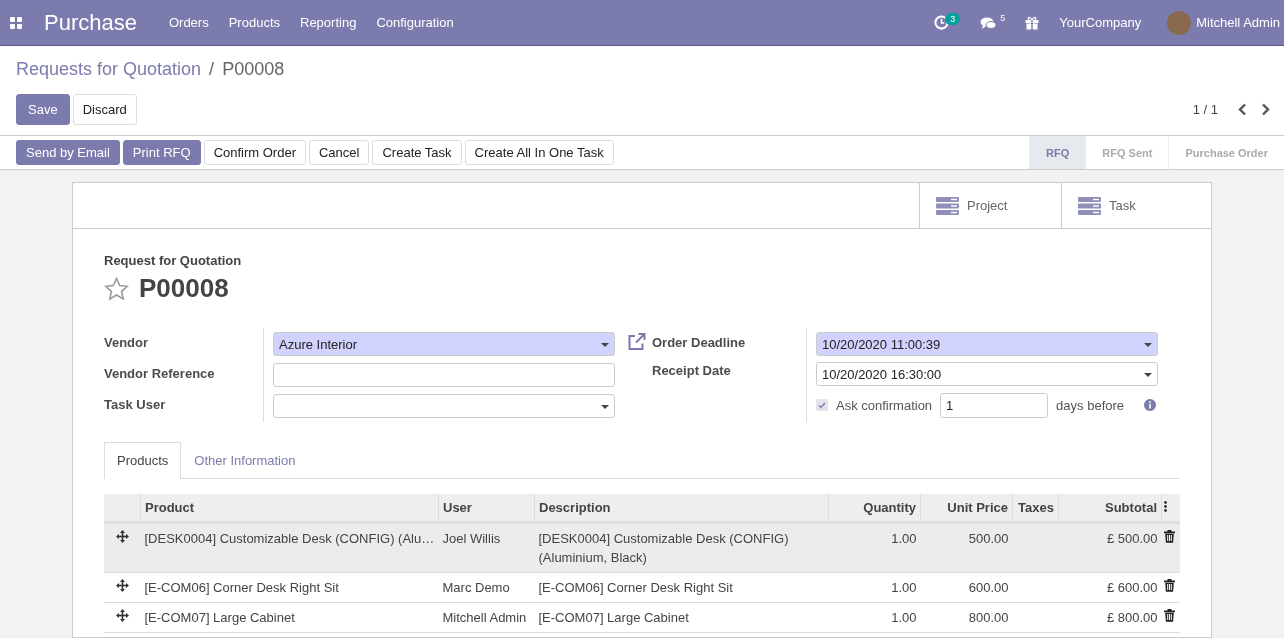  I want to click on smart-button: Task, so click(1132, 205).